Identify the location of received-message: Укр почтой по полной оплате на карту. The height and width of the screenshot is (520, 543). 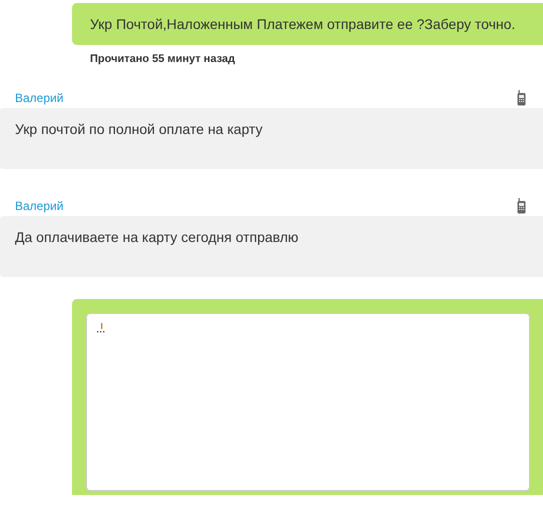
(271, 138).